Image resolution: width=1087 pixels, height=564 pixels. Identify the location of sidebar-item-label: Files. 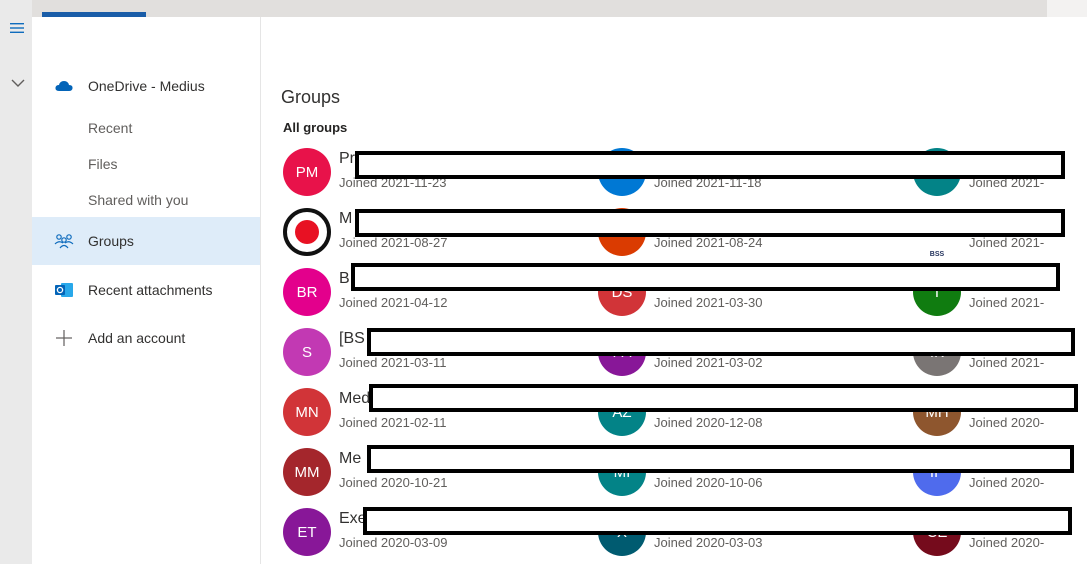
(103, 164).